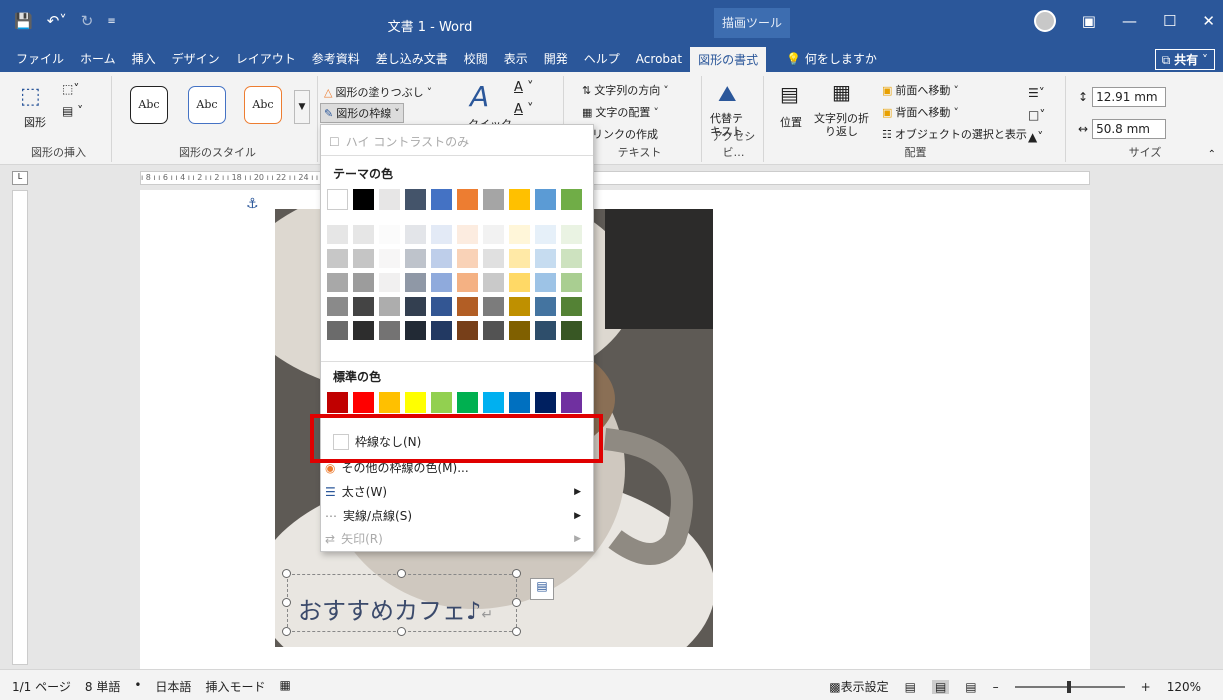  What do you see at coordinates (602, 59) in the screenshot?
I see `tab-help: ヘルプ` at bounding box center [602, 59].